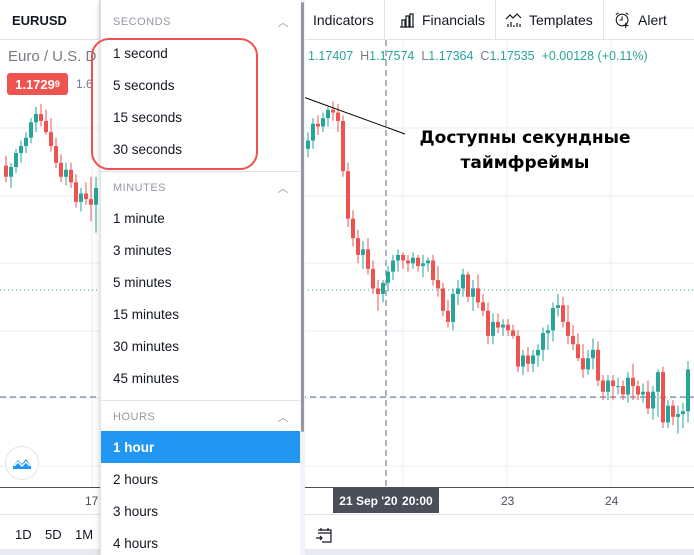 This screenshot has height=555, width=694. Describe the element at coordinates (622, 20) in the screenshot. I see `alarm-clock-icon` at that location.